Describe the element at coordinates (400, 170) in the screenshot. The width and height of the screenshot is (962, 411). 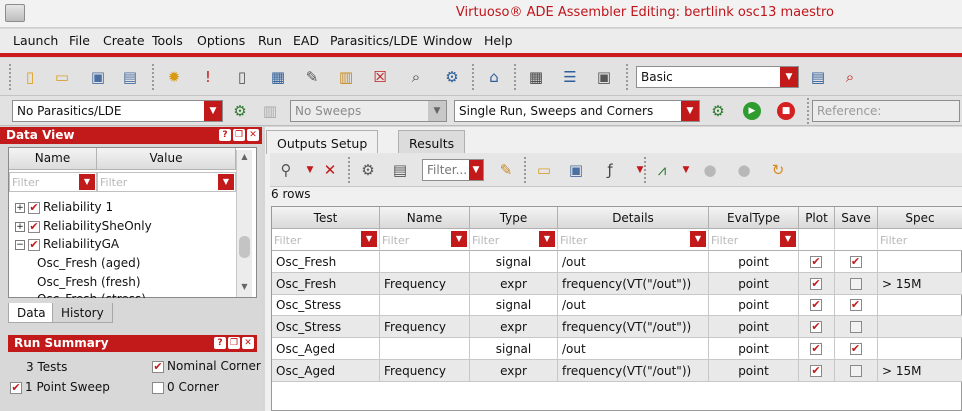
I see `table-icon: ▤` at that location.